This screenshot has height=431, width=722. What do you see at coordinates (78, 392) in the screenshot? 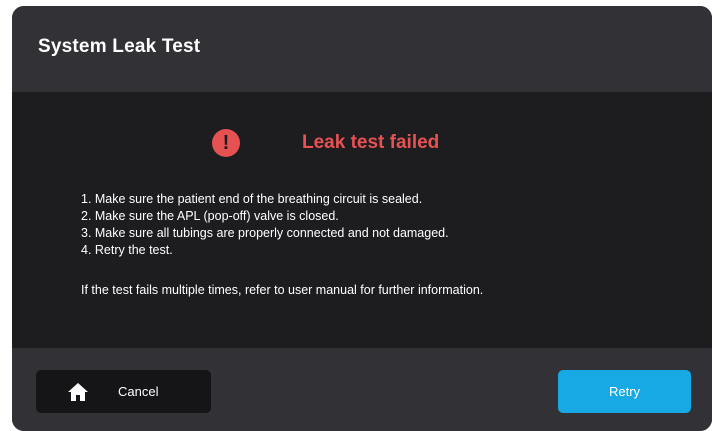
I see `home-icon` at bounding box center [78, 392].